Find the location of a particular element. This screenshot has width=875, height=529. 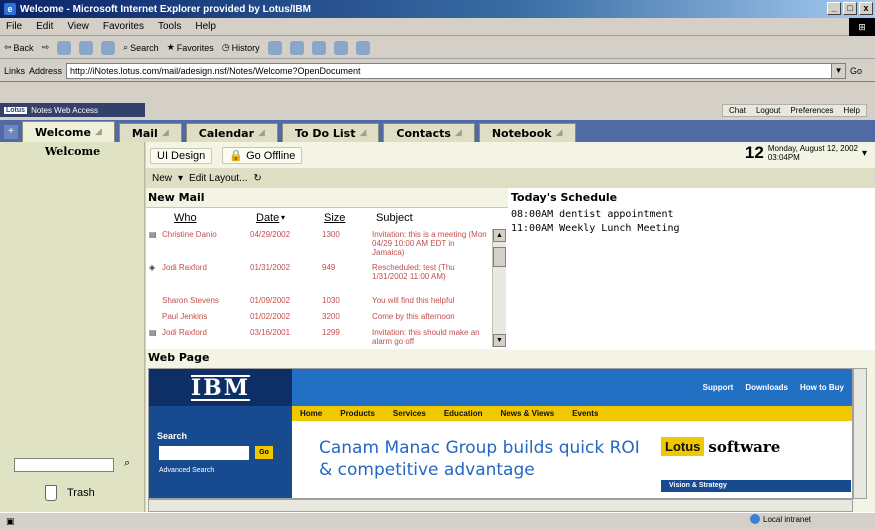

nav-education: Education is located at coordinates (463, 413).